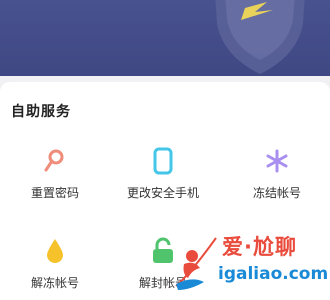 Image resolution: width=330 pixels, height=300 pixels. Describe the element at coordinates (196, 263) in the screenshot. I see `watermark-logo-icon` at that location.